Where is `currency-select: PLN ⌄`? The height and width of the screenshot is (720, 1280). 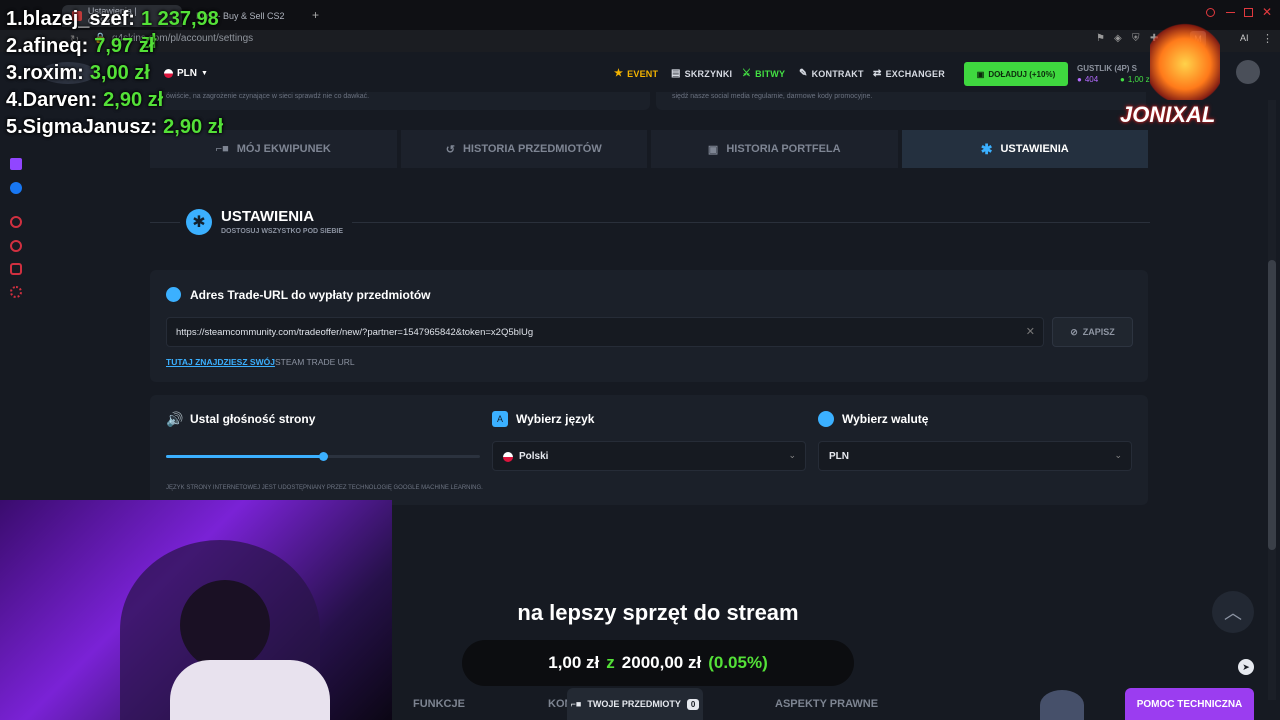 currency-select: PLN ⌄ is located at coordinates (975, 456).